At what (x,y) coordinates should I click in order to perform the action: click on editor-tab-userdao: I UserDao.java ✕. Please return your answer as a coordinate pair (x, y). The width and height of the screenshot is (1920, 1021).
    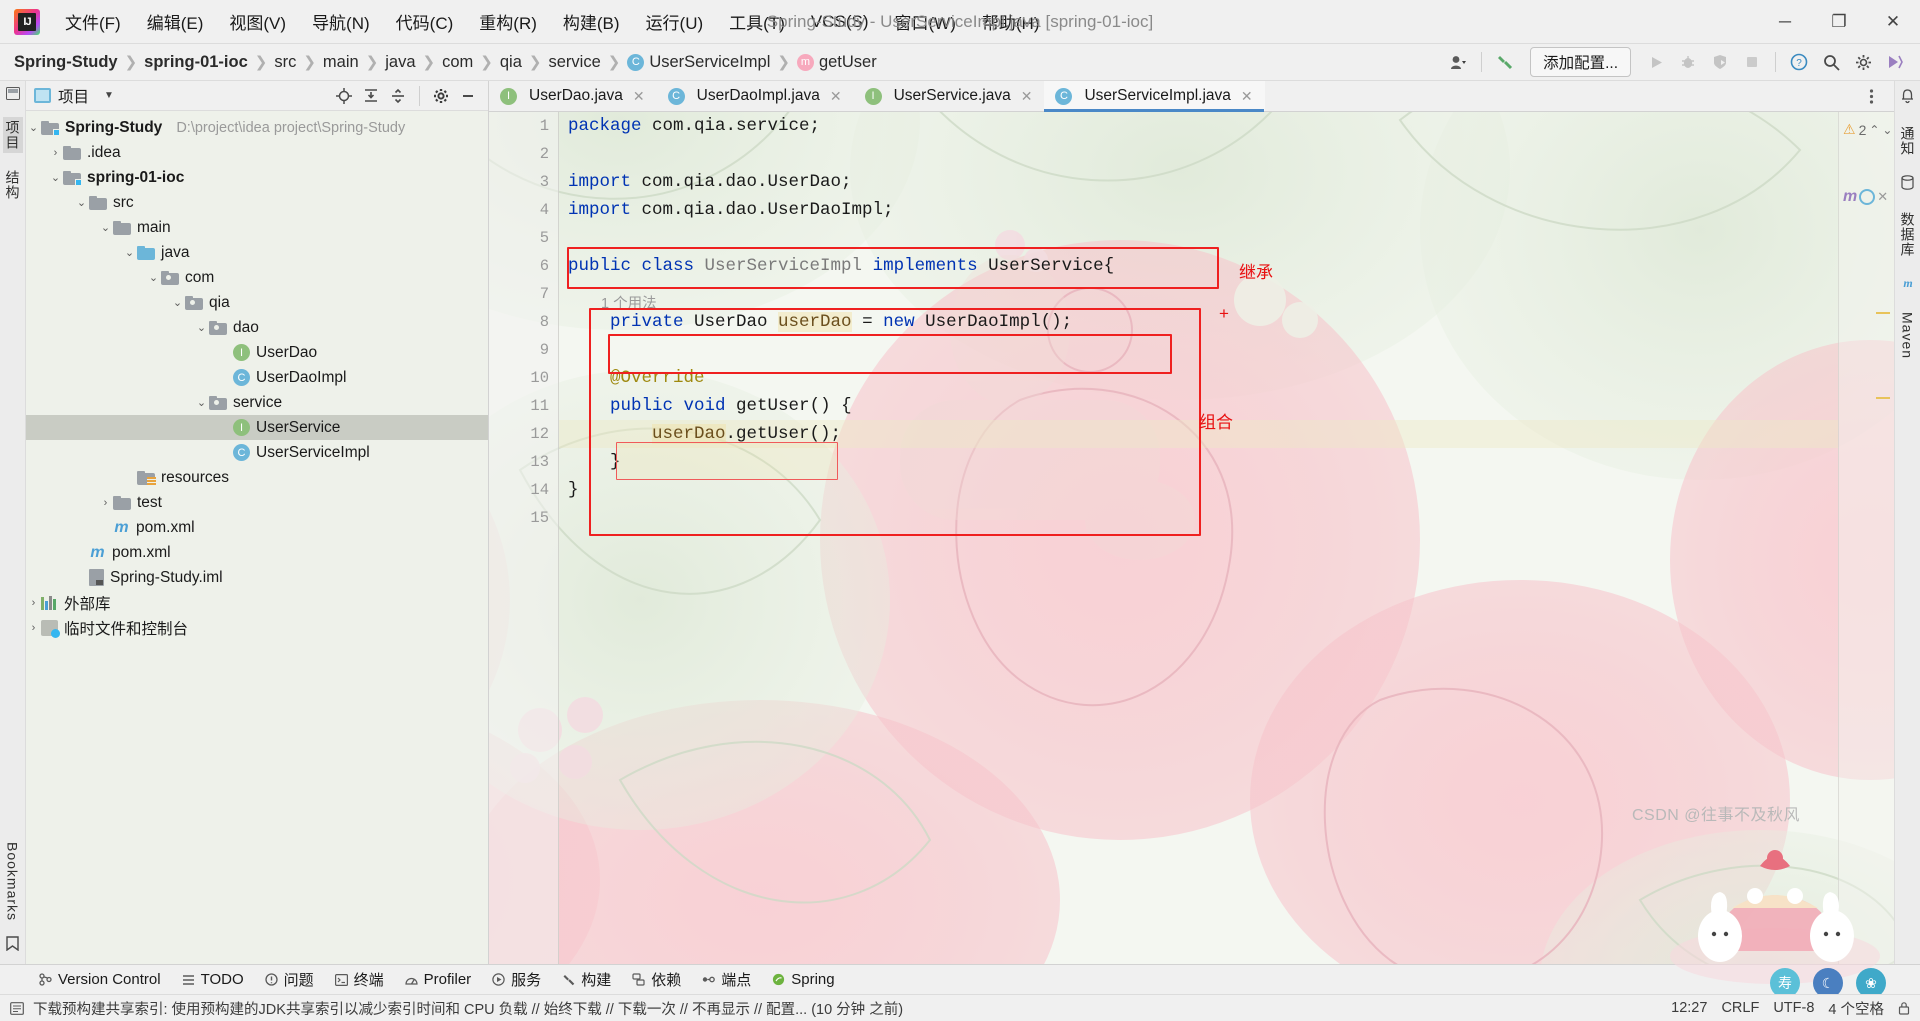
    Looking at the image, I should click on (573, 96).